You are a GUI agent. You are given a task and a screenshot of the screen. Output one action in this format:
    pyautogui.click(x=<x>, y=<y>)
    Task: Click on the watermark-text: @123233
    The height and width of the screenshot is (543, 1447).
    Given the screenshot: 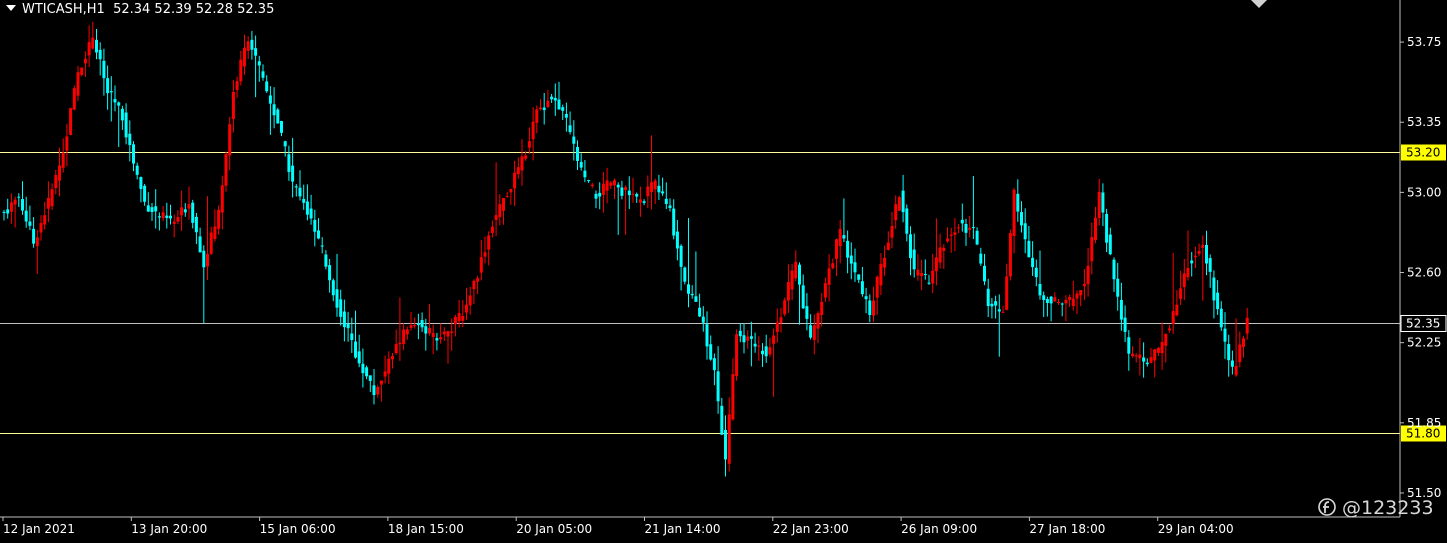 What is the action you would take?
    pyautogui.click(x=1388, y=508)
    